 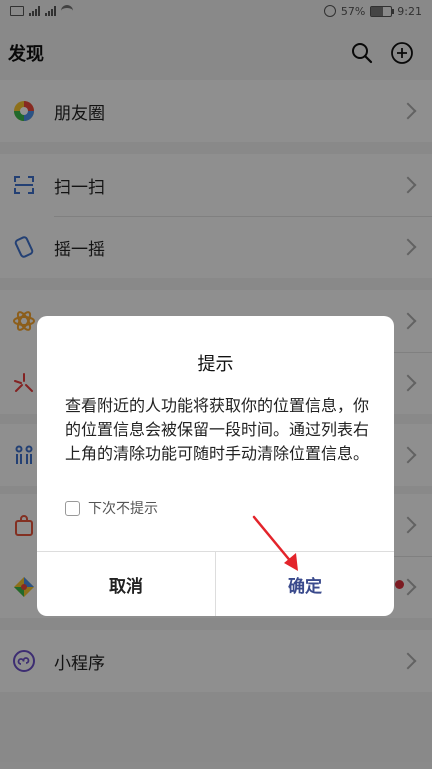 What do you see at coordinates (126, 584) in the screenshot?
I see `cancel-button: 取消` at bounding box center [126, 584].